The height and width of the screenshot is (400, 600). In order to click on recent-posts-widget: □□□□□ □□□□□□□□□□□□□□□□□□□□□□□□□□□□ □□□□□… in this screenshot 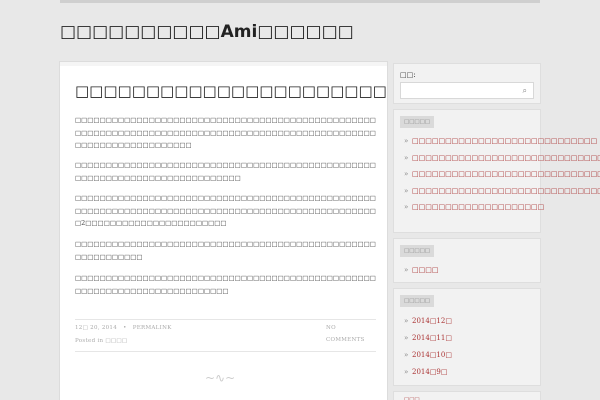, I will do `click(497, 171)`.